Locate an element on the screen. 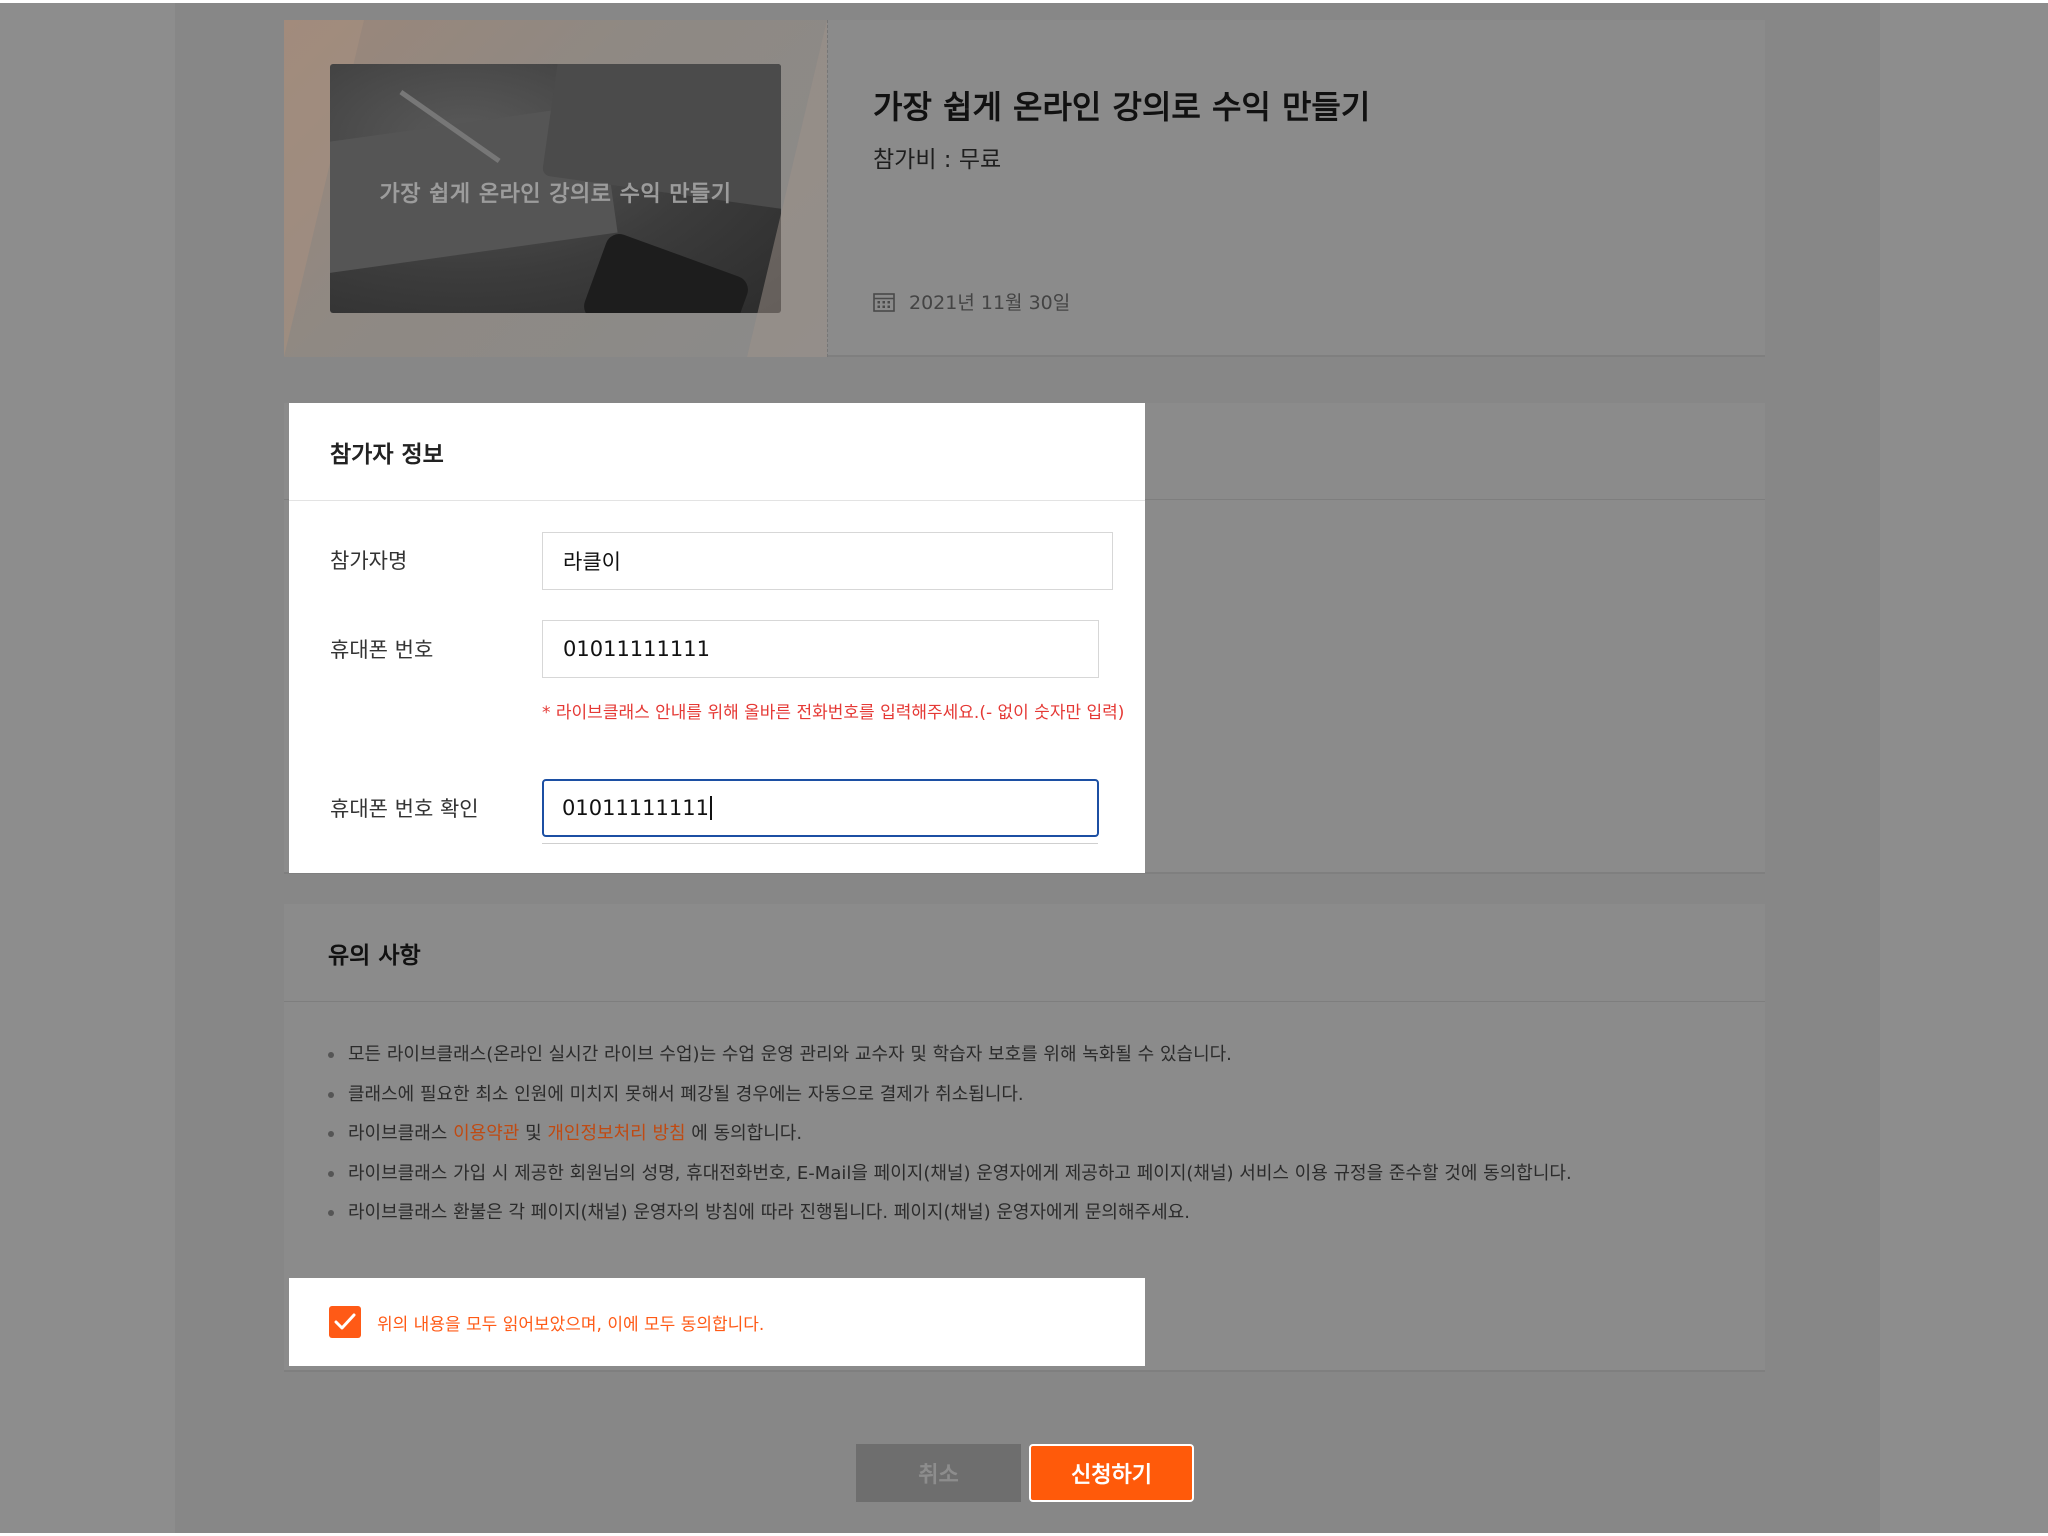 The height and width of the screenshot is (1536, 2048). input-underline is located at coordinates (820, 843).